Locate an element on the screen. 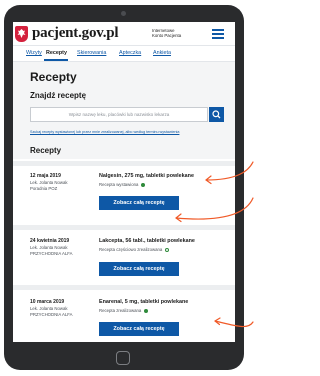  tab-ankieta: Ankieta is located at coordinates (162, 53).